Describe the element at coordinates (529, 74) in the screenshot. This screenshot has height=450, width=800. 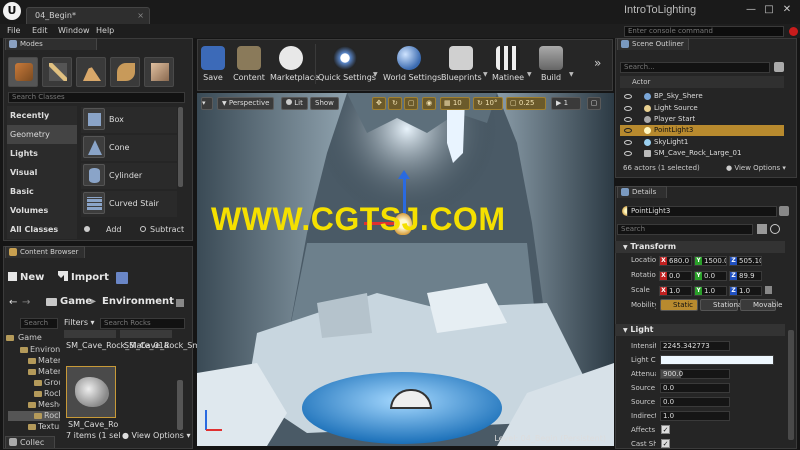
I see `matinee-dropdown-icon: ▼` at that location.